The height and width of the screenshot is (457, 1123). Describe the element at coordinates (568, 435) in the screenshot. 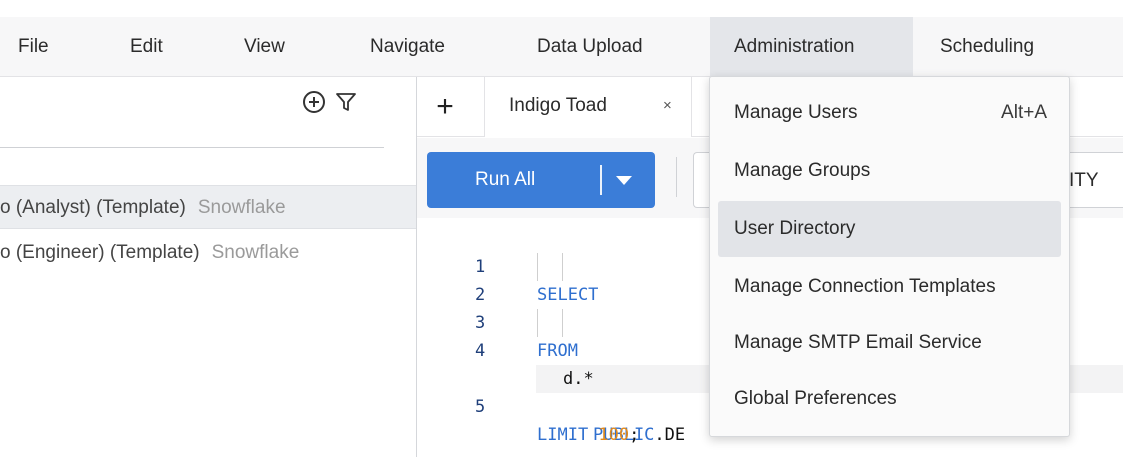

I see `code-text: LIMIT` at that location.